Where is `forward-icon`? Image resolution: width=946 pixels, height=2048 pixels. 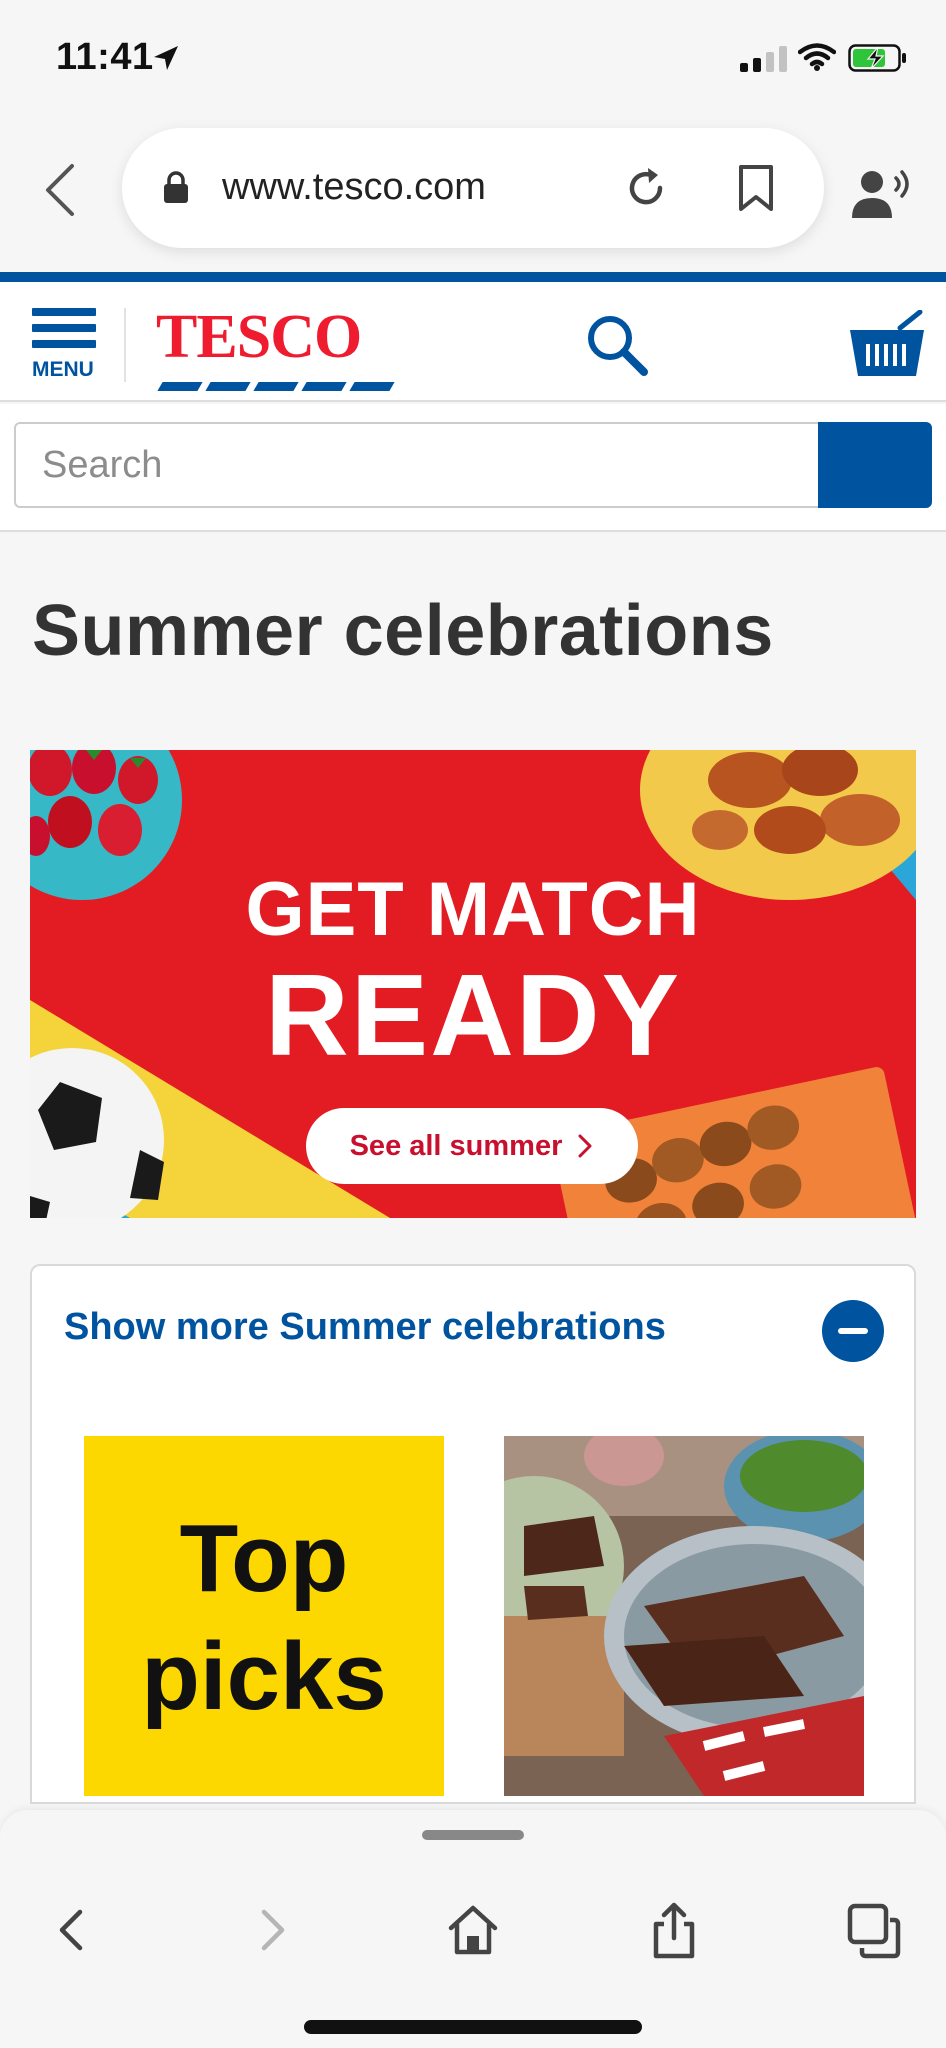
forward-icon is located at coordinates (272, 1930).